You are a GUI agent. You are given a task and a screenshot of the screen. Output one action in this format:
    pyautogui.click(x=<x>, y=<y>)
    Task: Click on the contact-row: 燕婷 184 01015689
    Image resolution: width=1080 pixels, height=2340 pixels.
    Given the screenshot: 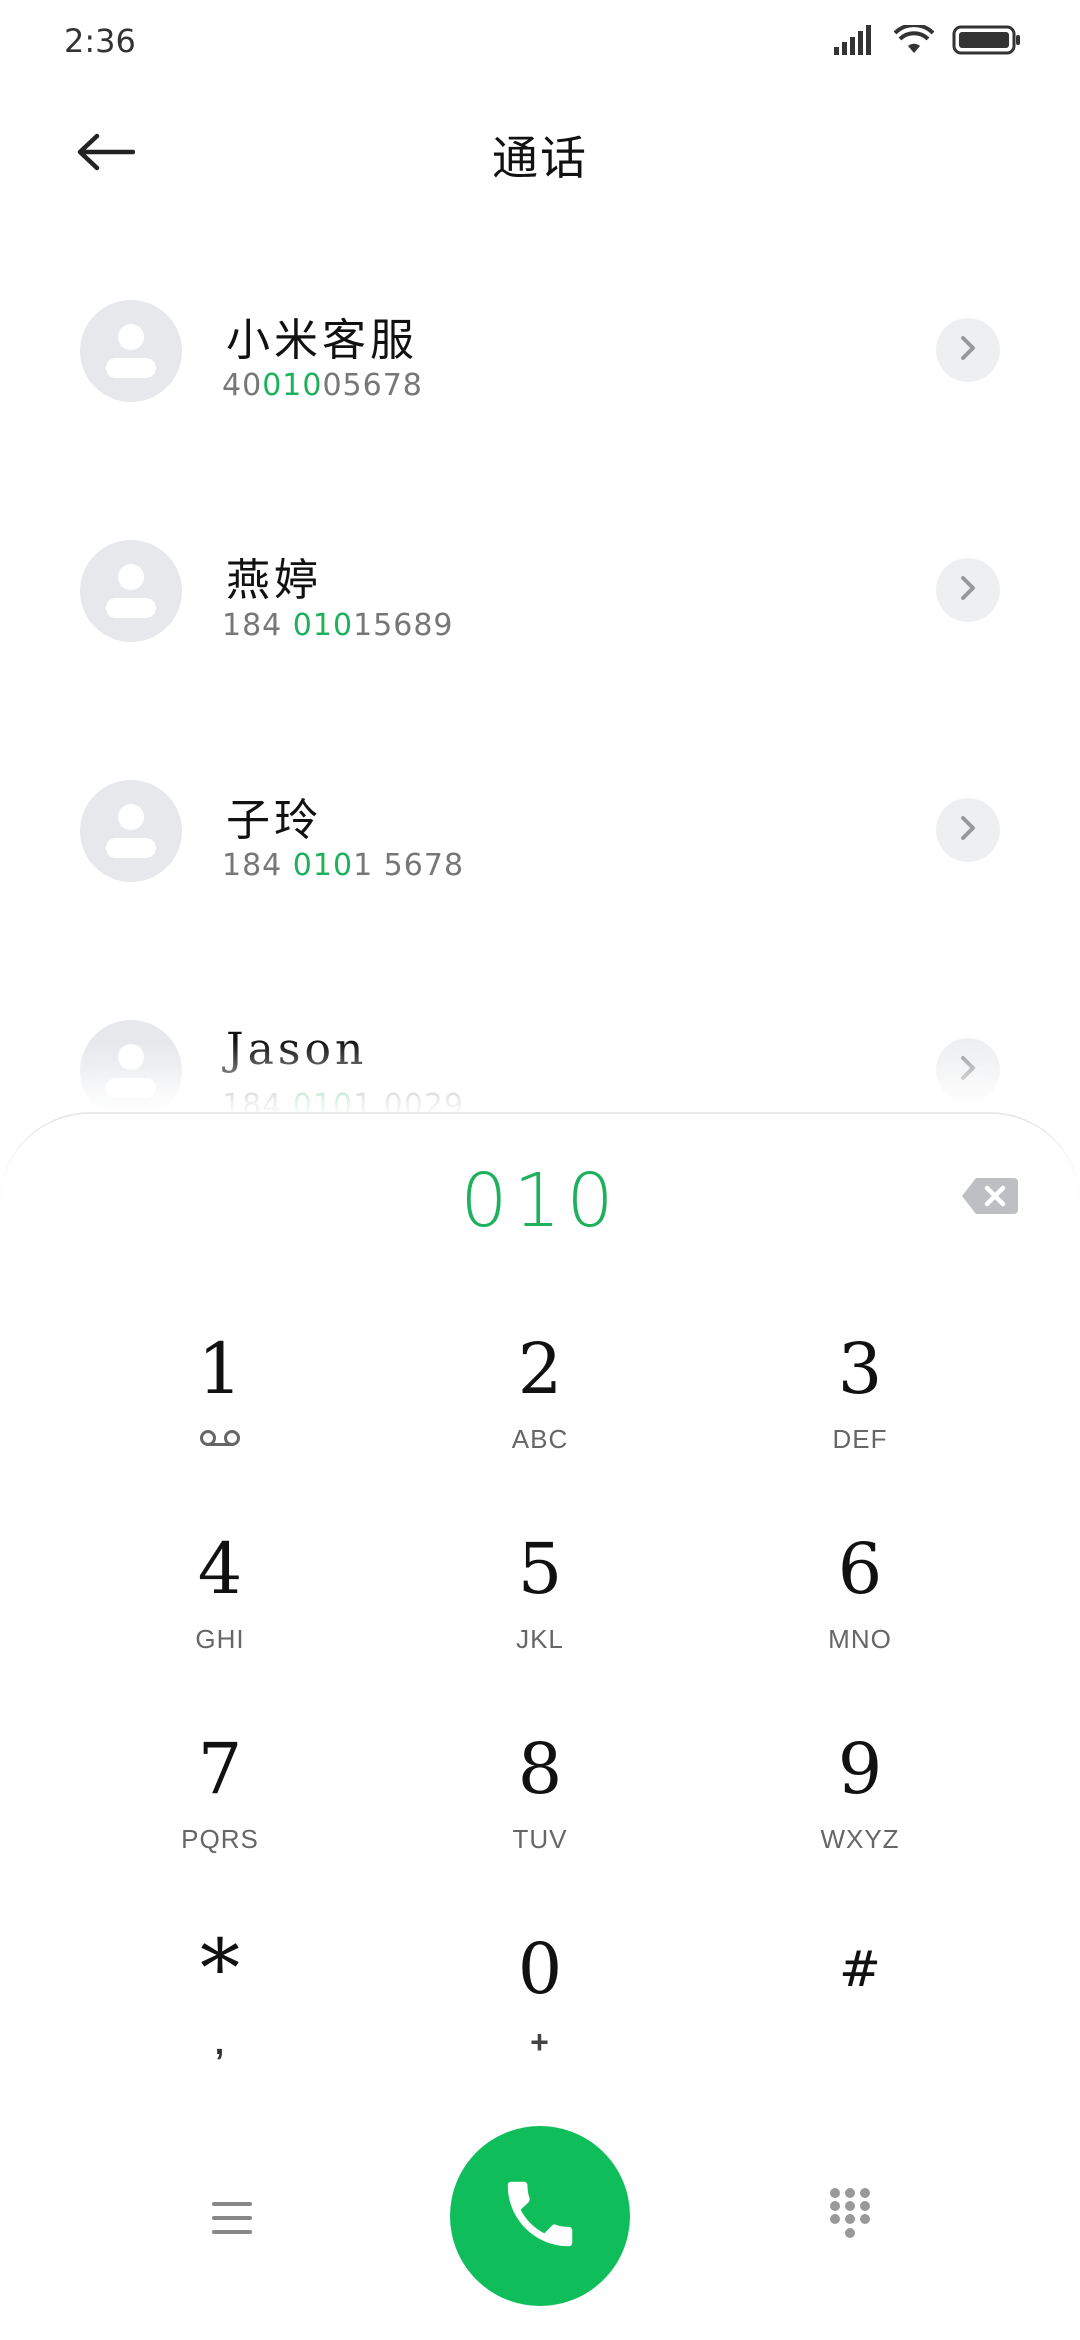 What is the action you would take?
    pyautogui.click(x=540, y=590)
    